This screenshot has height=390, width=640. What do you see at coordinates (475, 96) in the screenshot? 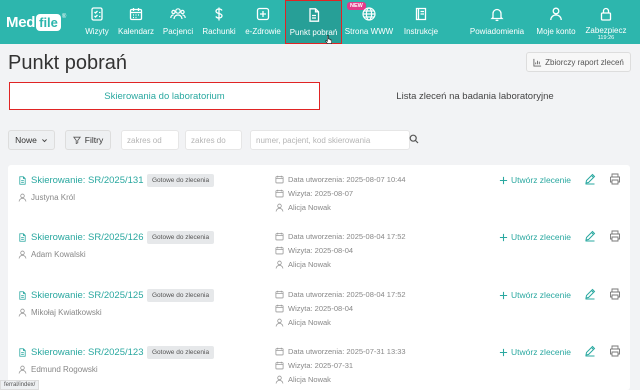
I see `tab-lab-orders: Lista zleceń na badania laboratoryjne` at bounding box center [475, 96].